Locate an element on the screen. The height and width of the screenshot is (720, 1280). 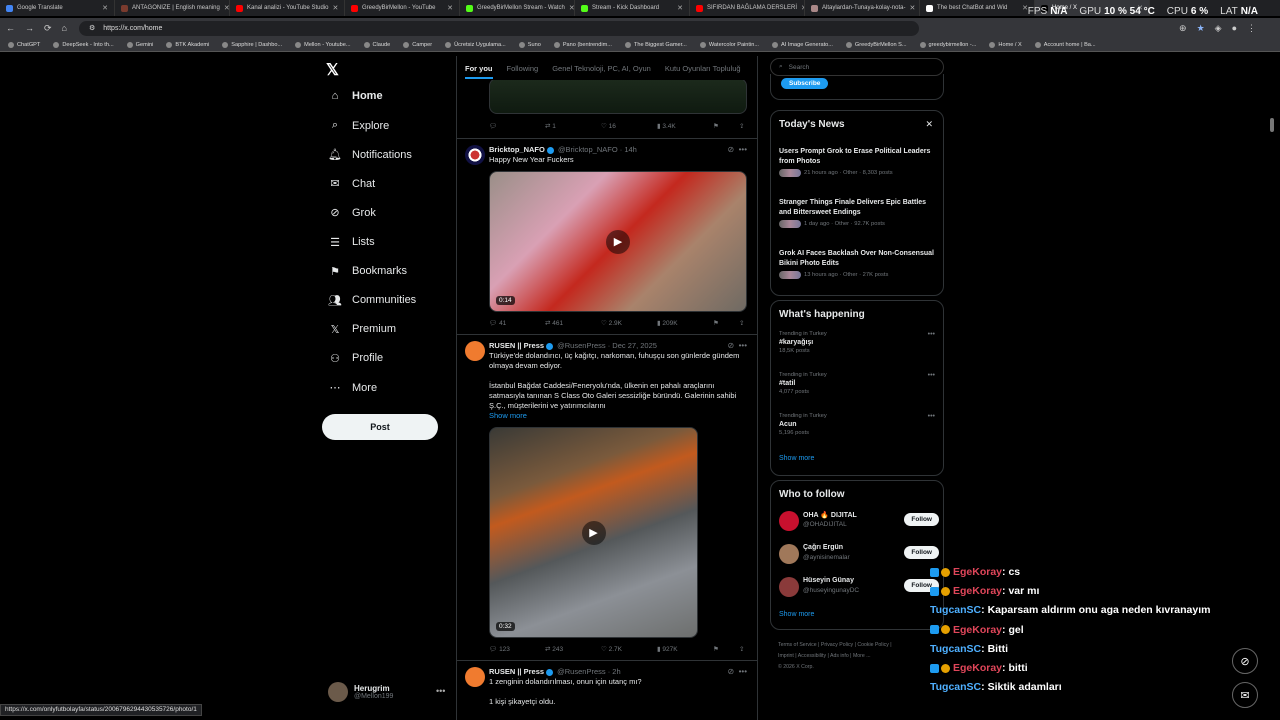
star-icon: ★ is located at coordinates (1201, 28).